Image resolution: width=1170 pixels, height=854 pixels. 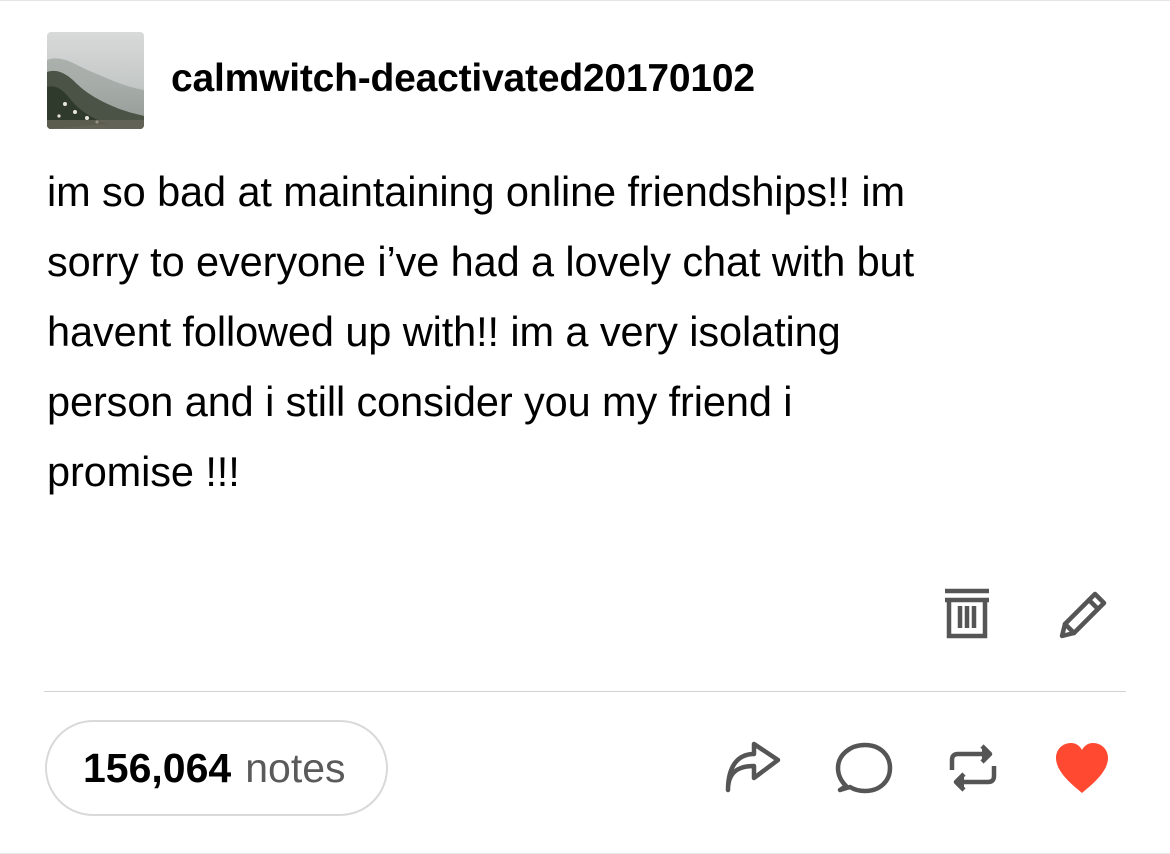 I want to click on landscape-avatar-image, so click(x=95, y=80).